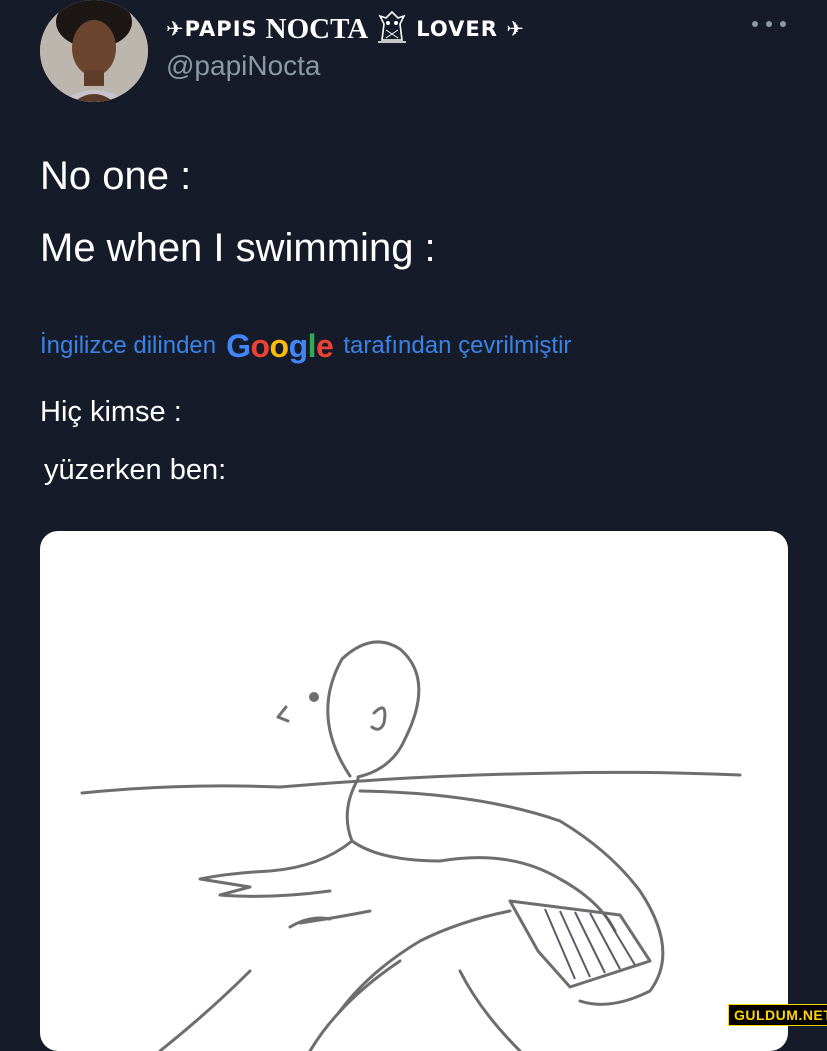 This screenshot has width=827, height=1051. Describe the element at coordinates (457, 345) in the screenshot. I see `translation-suffix: tarafından çevrilmiştir` at that location.